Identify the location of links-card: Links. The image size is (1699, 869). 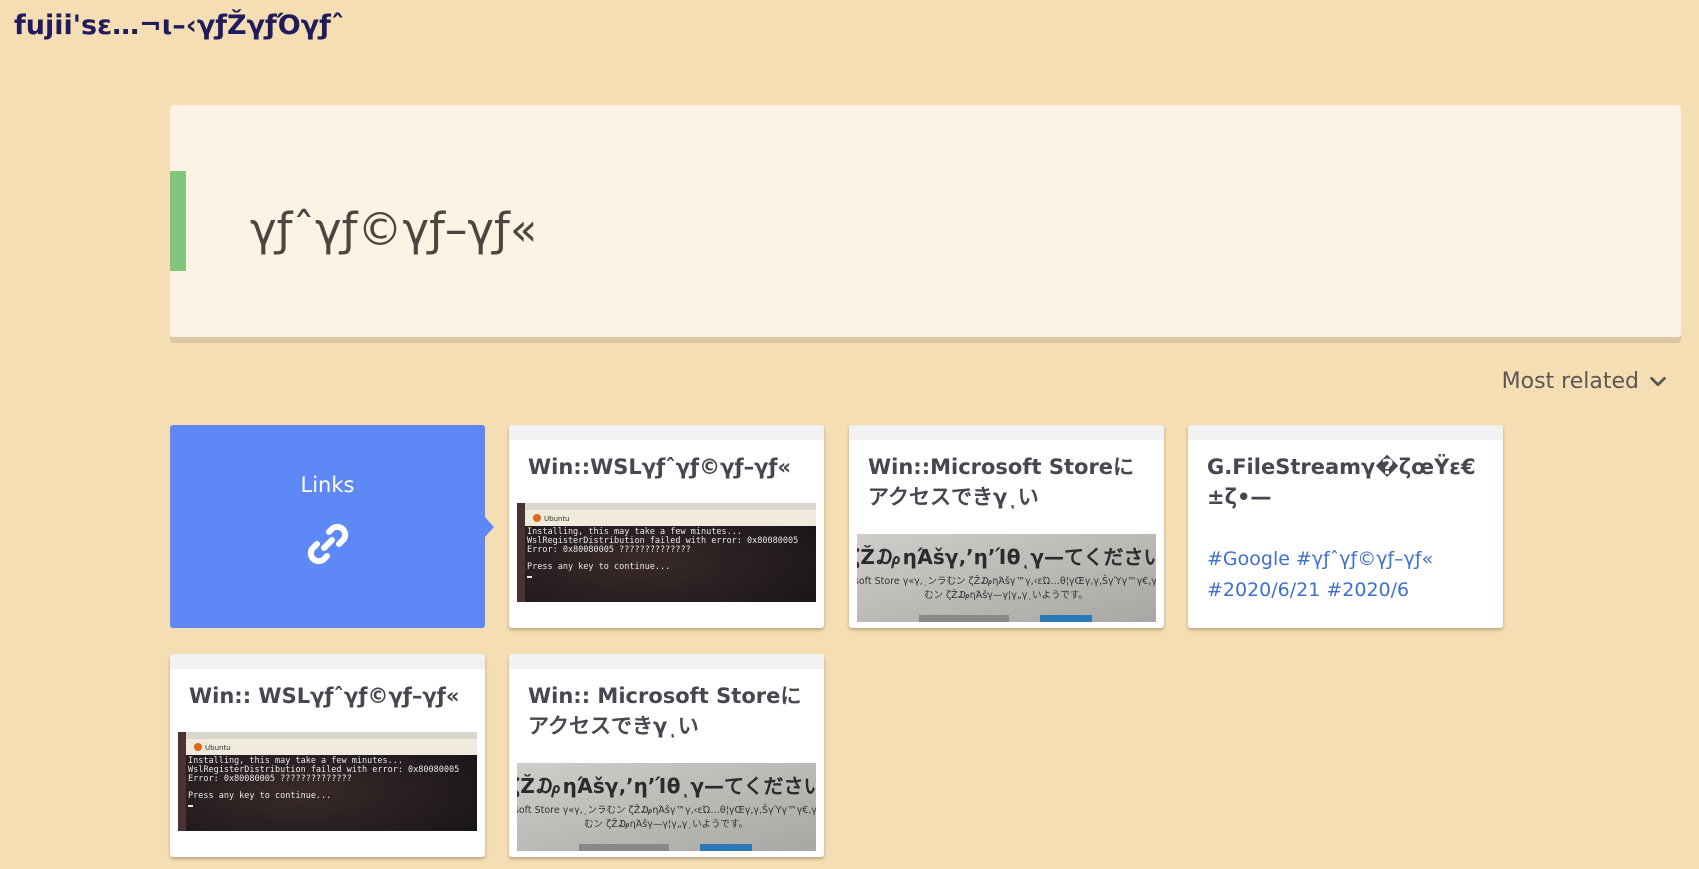
(332, 526).